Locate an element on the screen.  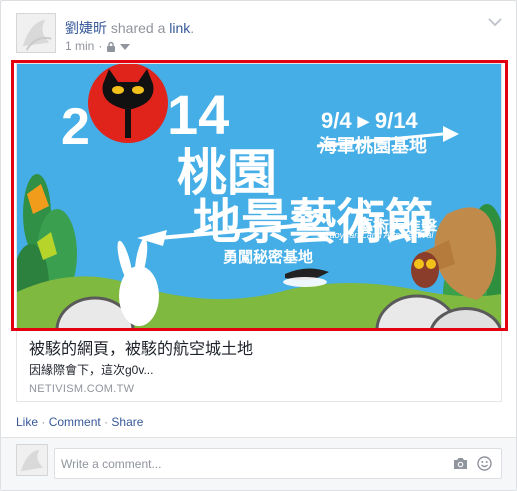
action-text: shared a is located at coordinates (138, 28).